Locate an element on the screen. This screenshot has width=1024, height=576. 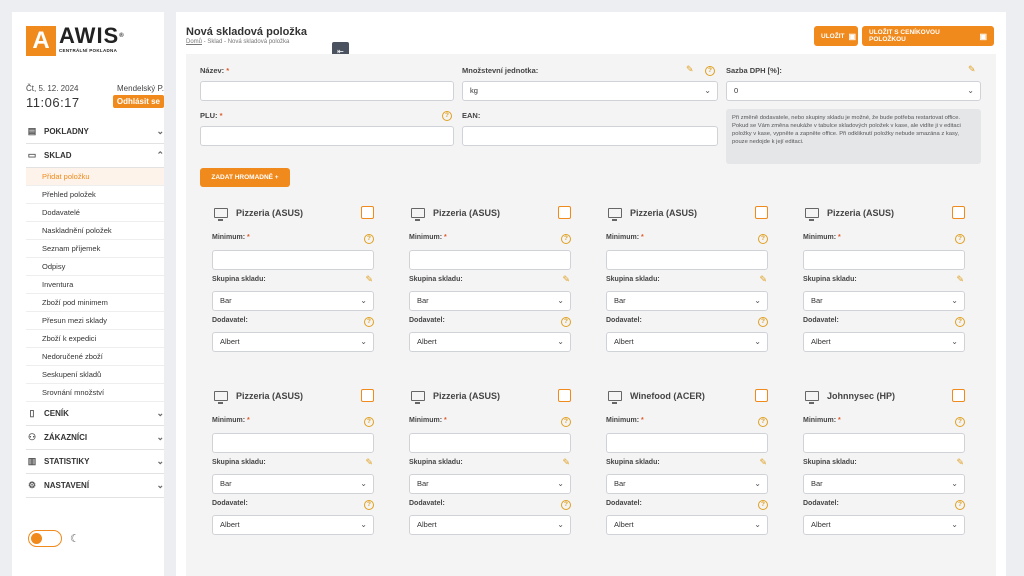
name-input is located at coordinates (327, 91).